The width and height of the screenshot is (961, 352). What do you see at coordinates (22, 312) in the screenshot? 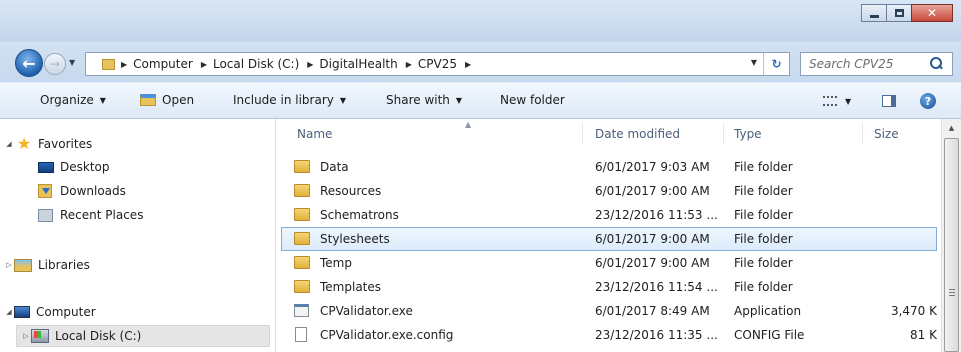
I see `computer-icon` at bounding box center [22, 312].